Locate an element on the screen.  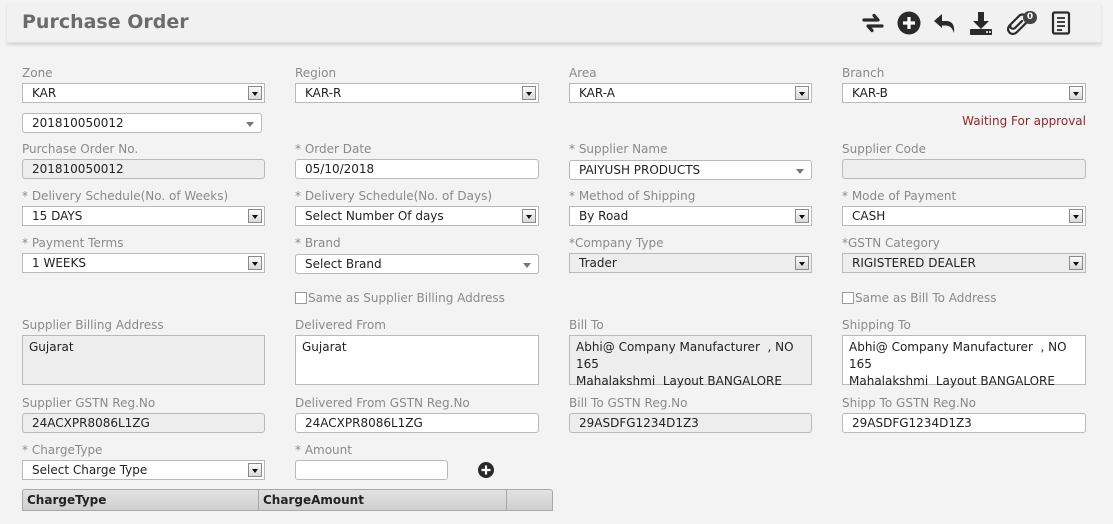
brand-select: Select Brand is located at coordinates (417, 264).